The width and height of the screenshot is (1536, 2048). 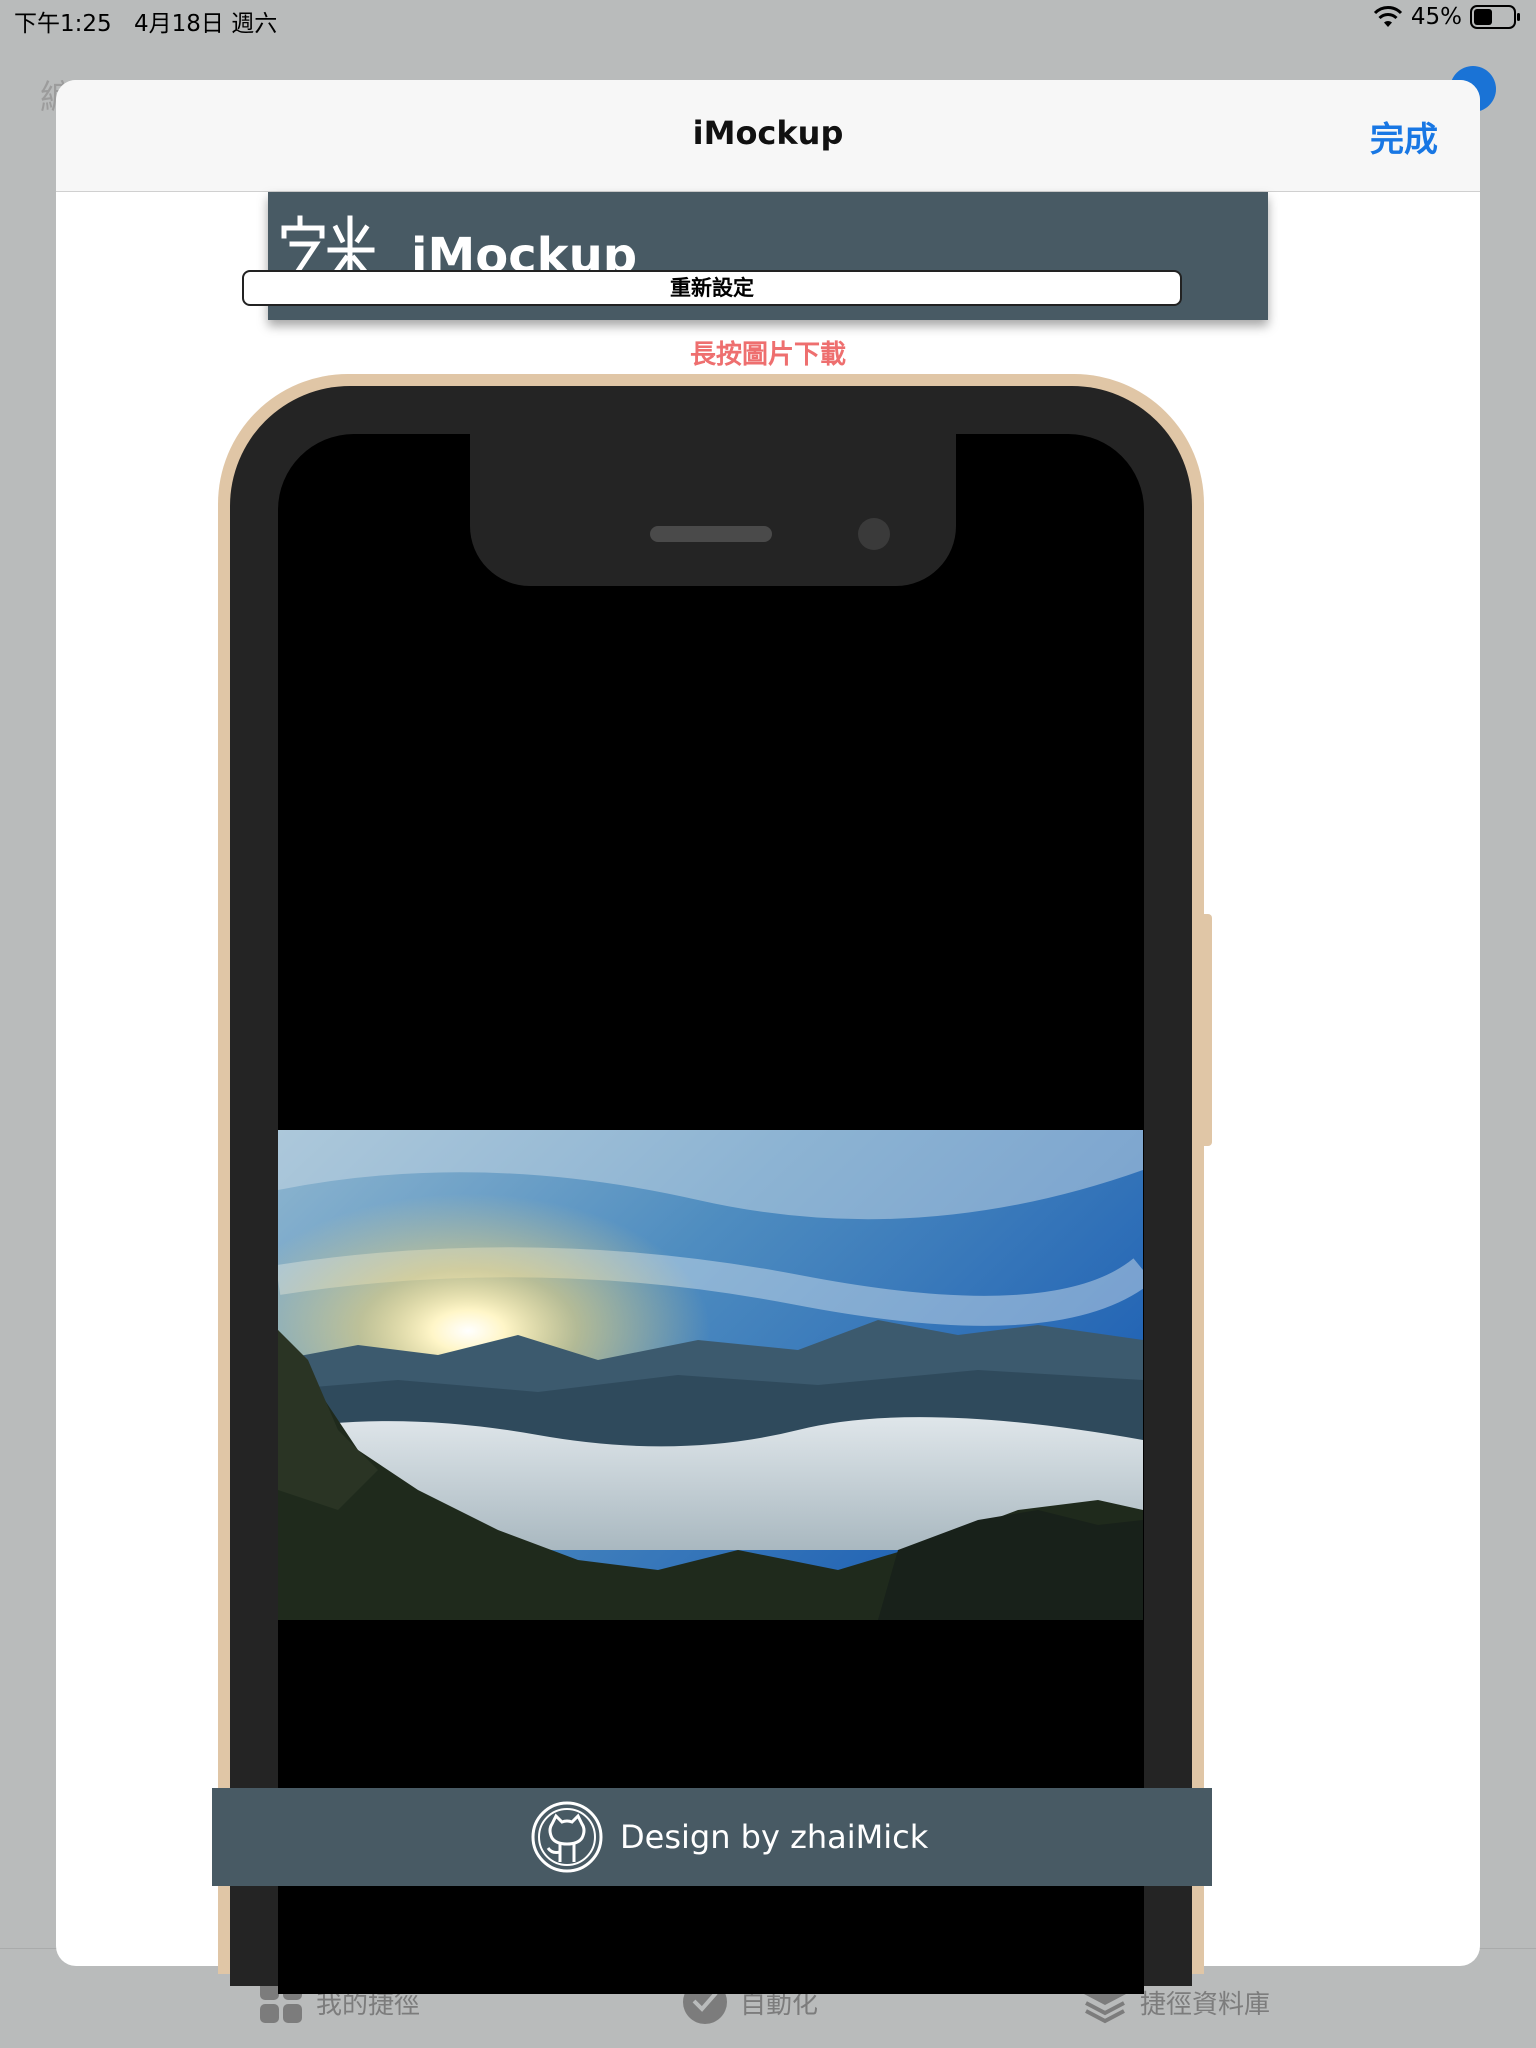 What do you see at coordinates (767, 355) in the screenshot?
I see `download-hint: 長按圖片下載` at bounding box center [767, 355].